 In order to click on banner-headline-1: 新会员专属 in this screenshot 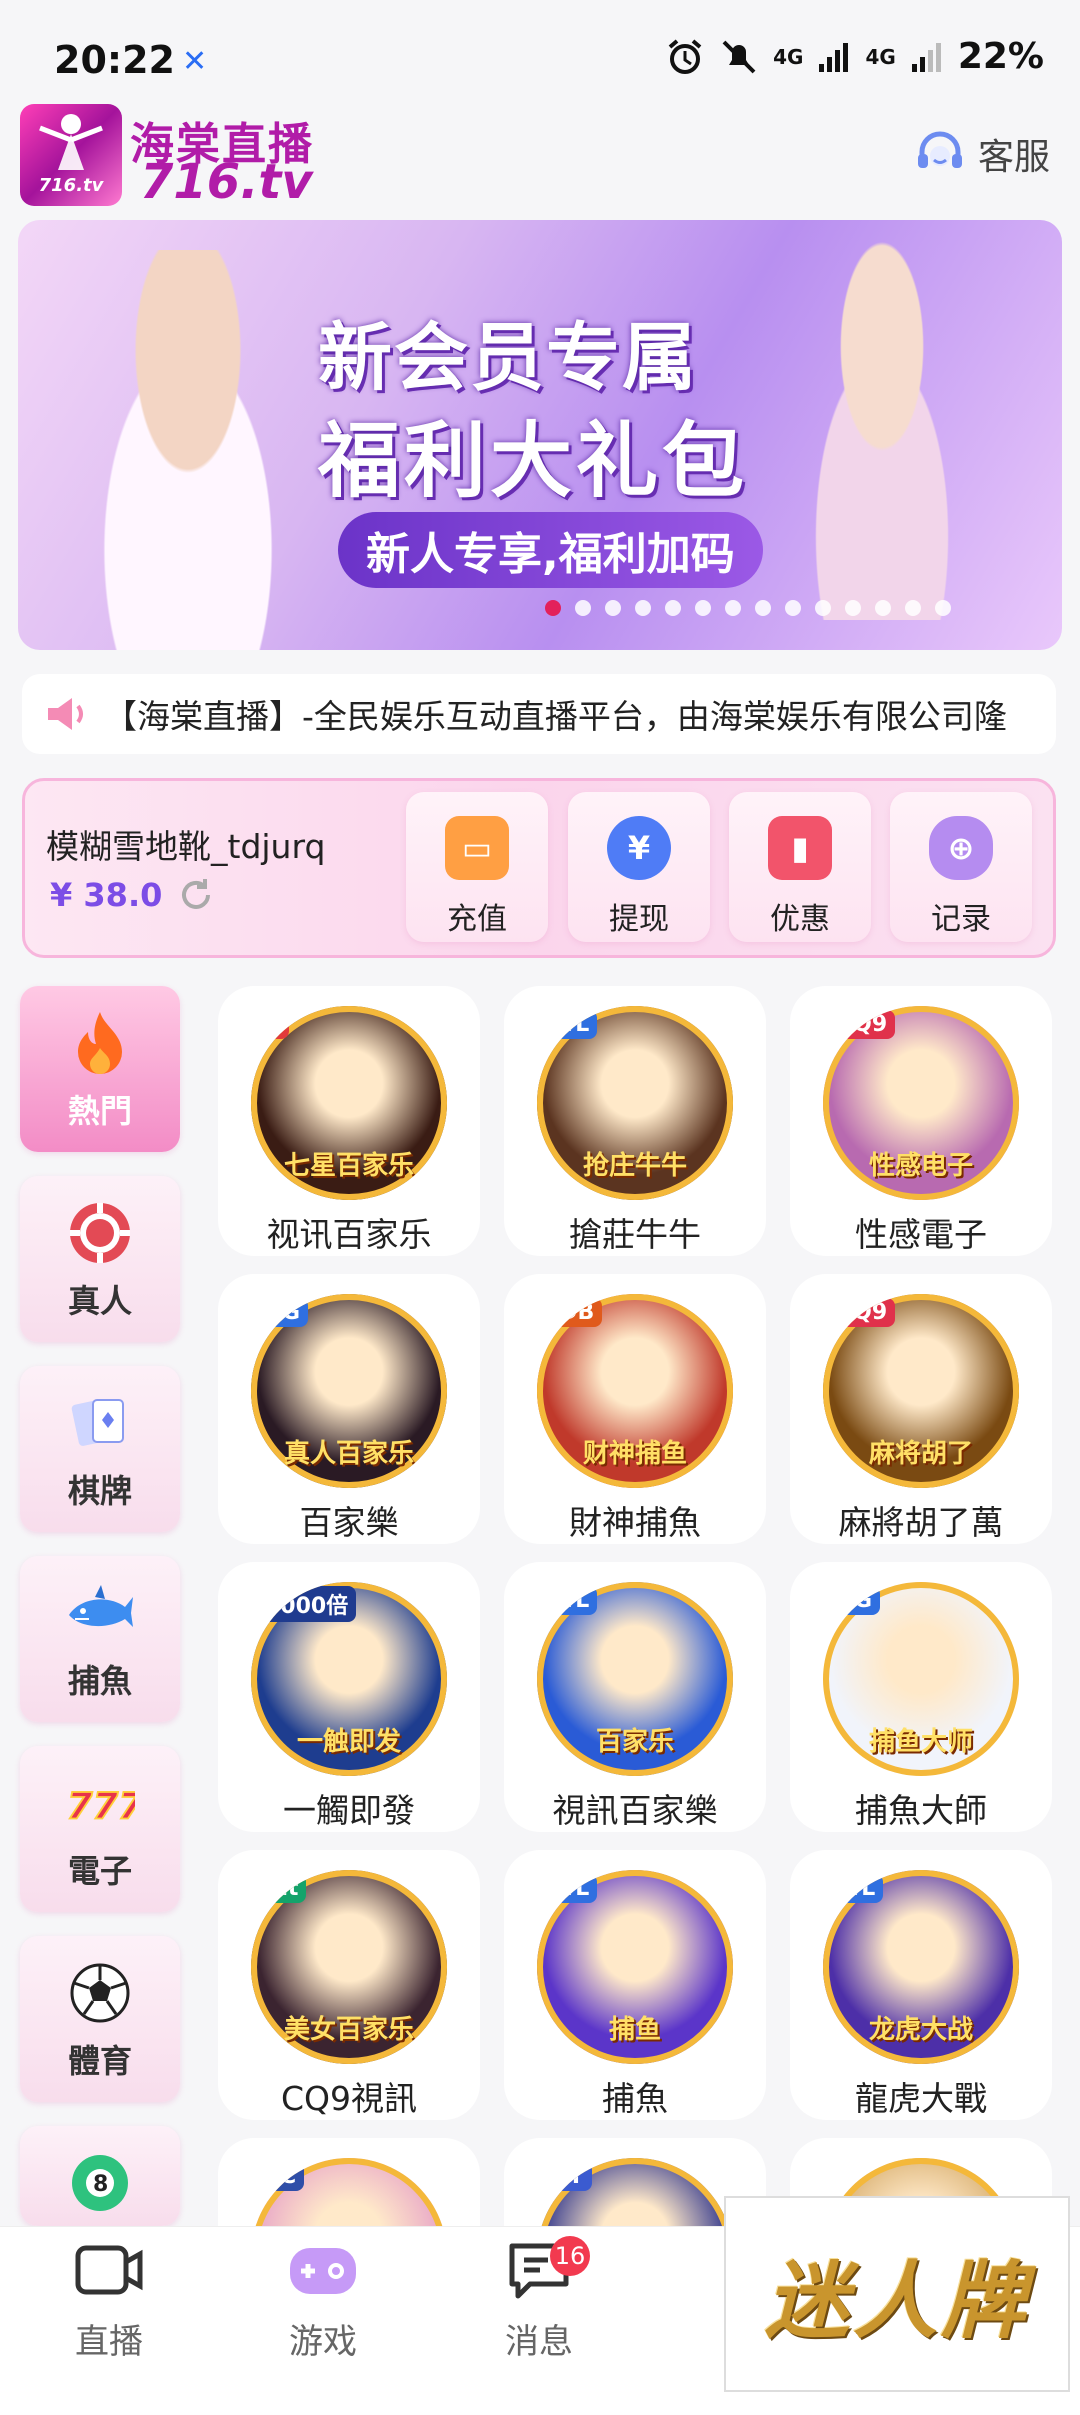, I will do `click(508, 358)`.